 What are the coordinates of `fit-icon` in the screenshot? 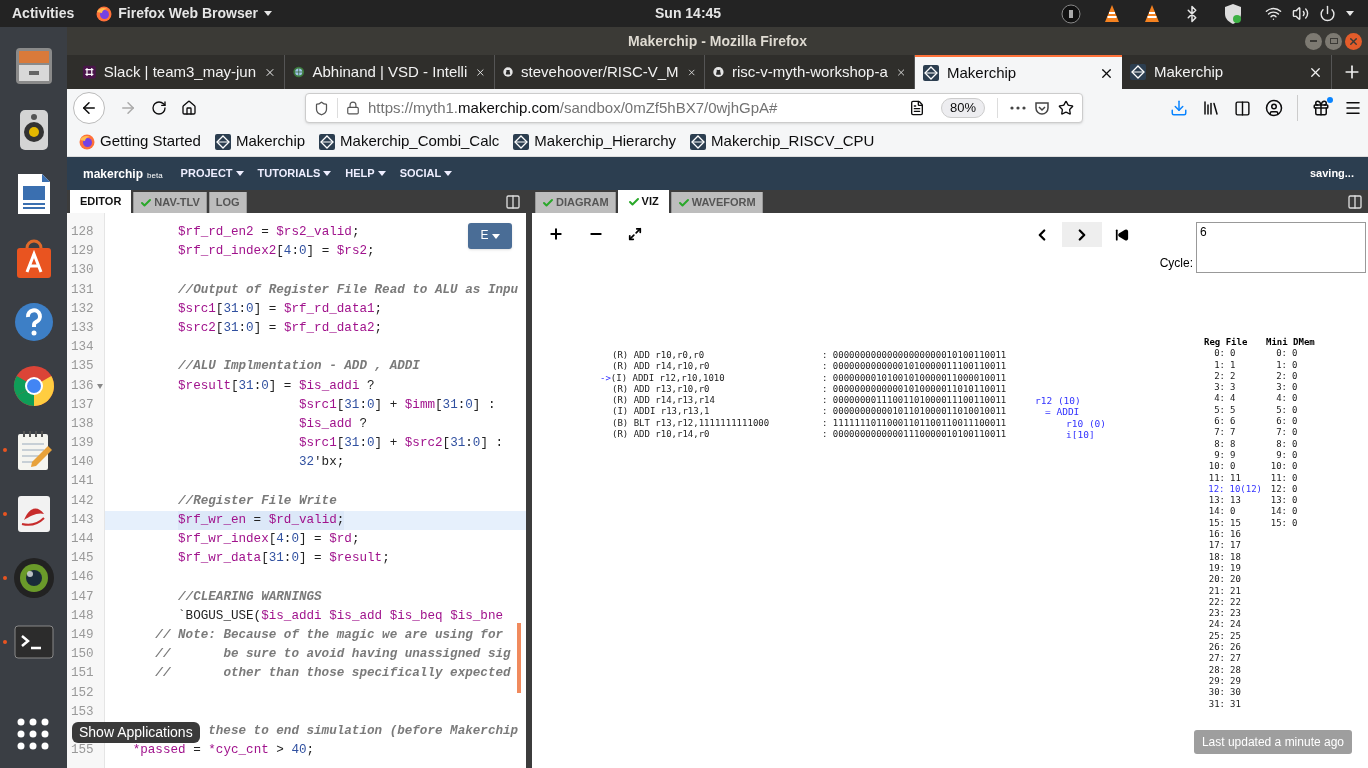 It's located at (635, 234).